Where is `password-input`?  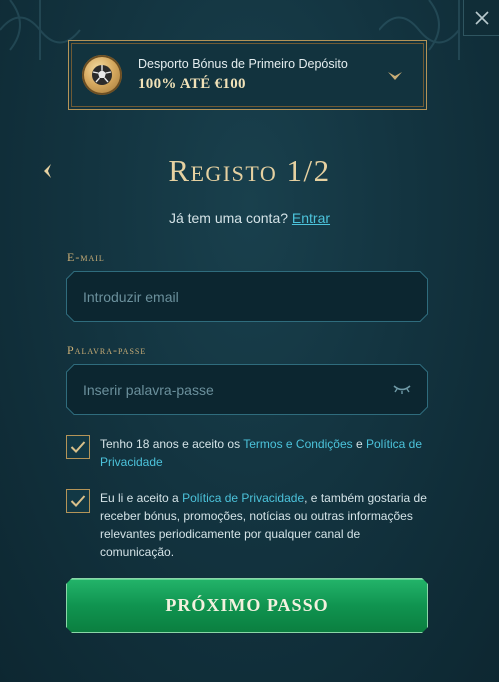 password-input is located at coordinates (247, 389).